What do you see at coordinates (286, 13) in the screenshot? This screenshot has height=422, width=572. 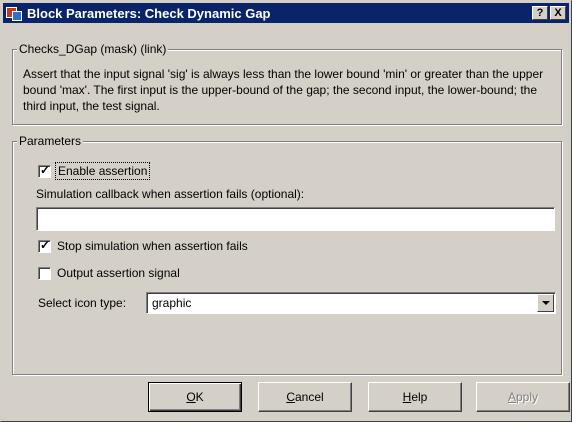 I see `title-bar: Block Parameters: Check Dynamic Gap ? X` at bounding box center [286, 13].